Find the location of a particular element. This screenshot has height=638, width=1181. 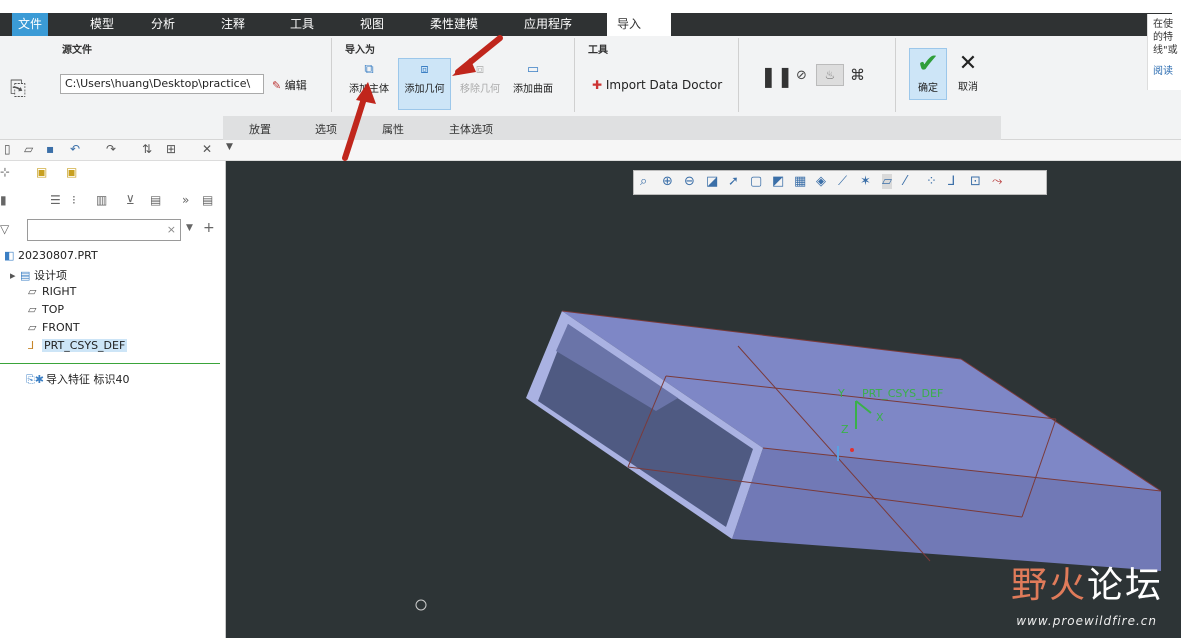

remove-geometry-button: ⧈ 移除几何 is located at coordinates (480, 84).